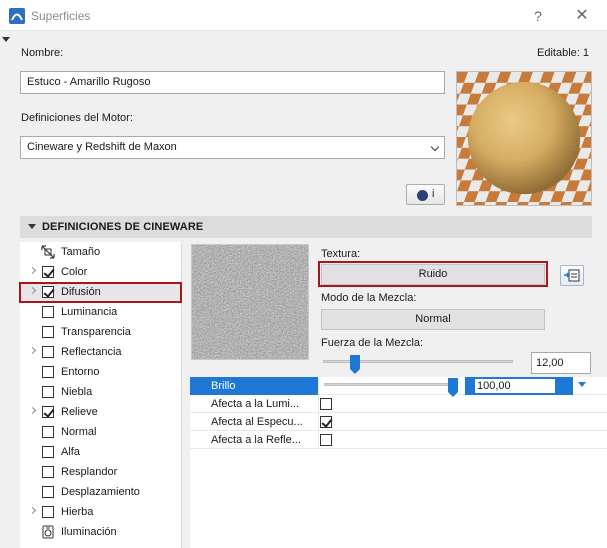  What do you see at coordinates (433, 319) in the screenshot?
I see `blend-mode-select: Normal` at bounding box center [433, 319].